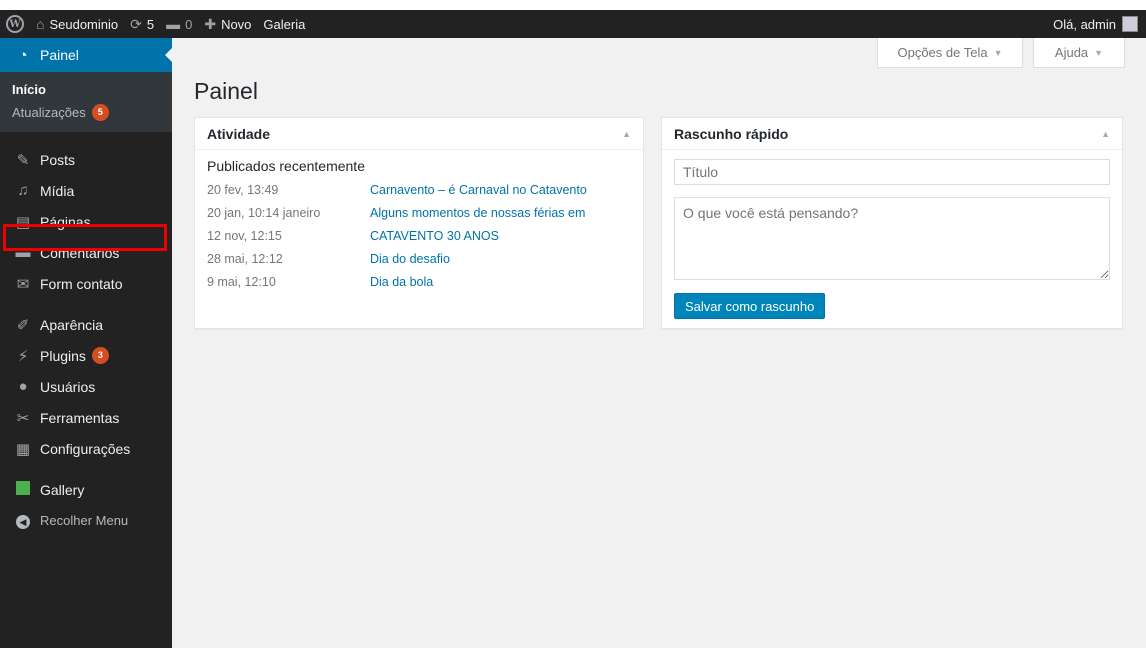 This screenshot has height=648, width=1146. Describe the element at coordinates (750, 306) in the screenshot. I see `save-draft-button: Salvar como rascunho` at that location.